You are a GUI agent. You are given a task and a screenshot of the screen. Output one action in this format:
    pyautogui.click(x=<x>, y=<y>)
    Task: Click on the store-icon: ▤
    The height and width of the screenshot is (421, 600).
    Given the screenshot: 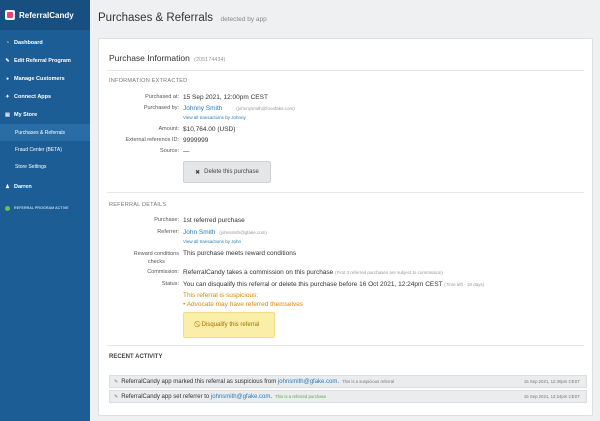 What is the action you would take?
    pyautogui.click(x=7, y=115)
    